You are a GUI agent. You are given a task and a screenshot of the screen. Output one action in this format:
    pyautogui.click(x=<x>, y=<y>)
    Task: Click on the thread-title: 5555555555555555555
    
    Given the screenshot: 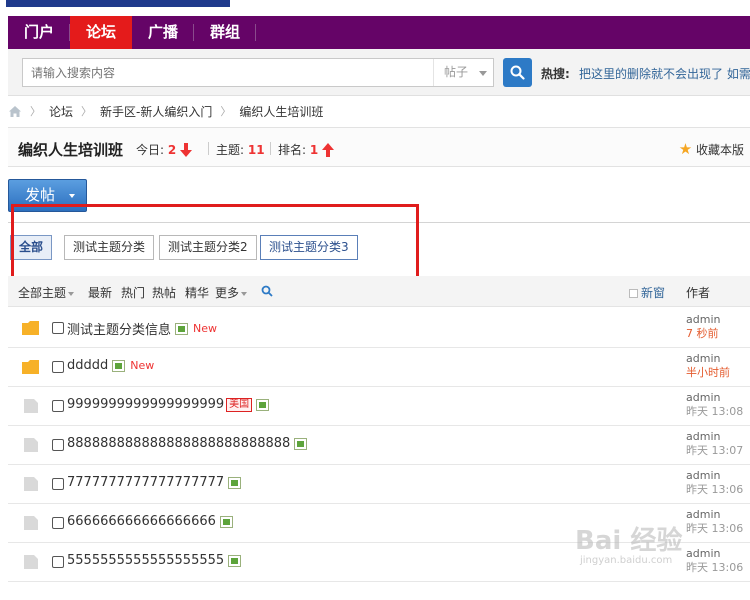 What is the action you would take?
    pyautogui.click(x=154, y=560)
    